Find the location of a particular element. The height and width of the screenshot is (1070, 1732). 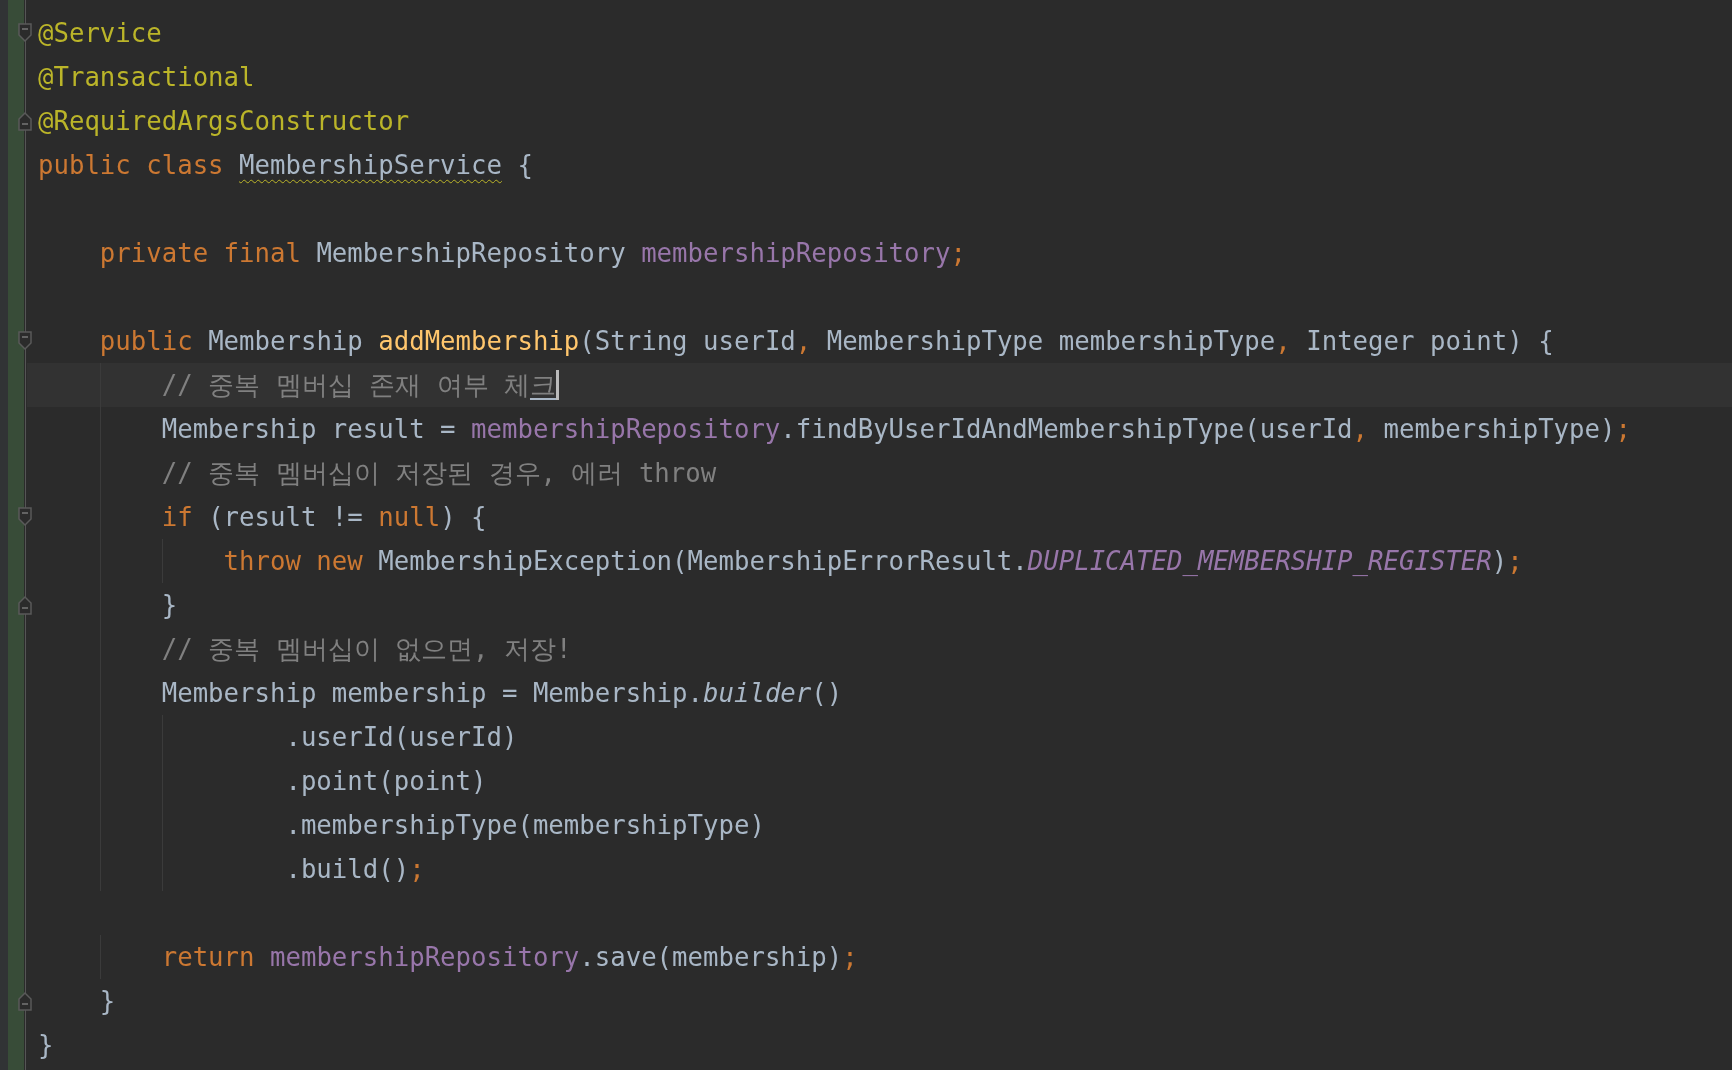

text-cursor is located at coordinates (557, 385).